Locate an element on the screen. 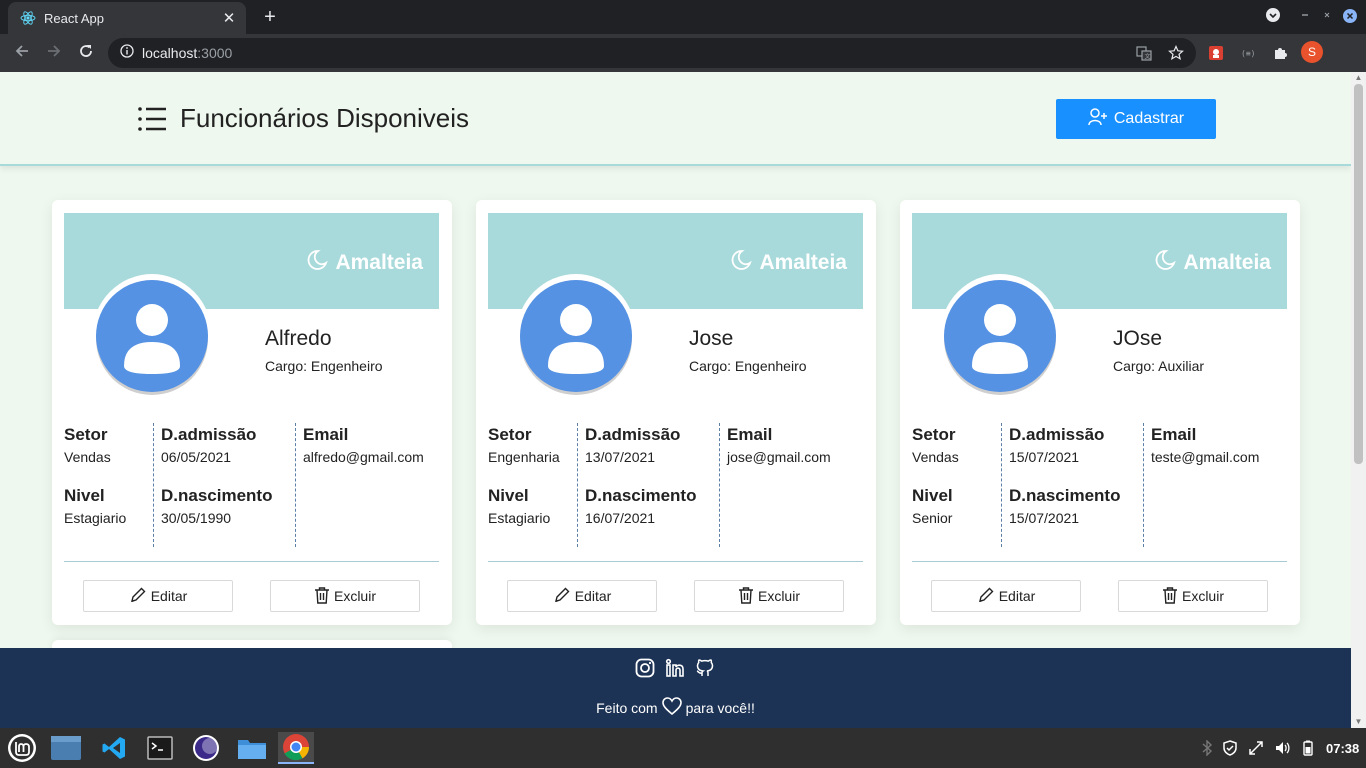 This screenshot has width=1366, height=768. clock: 07:38 is located at coordinates (1342, 748).